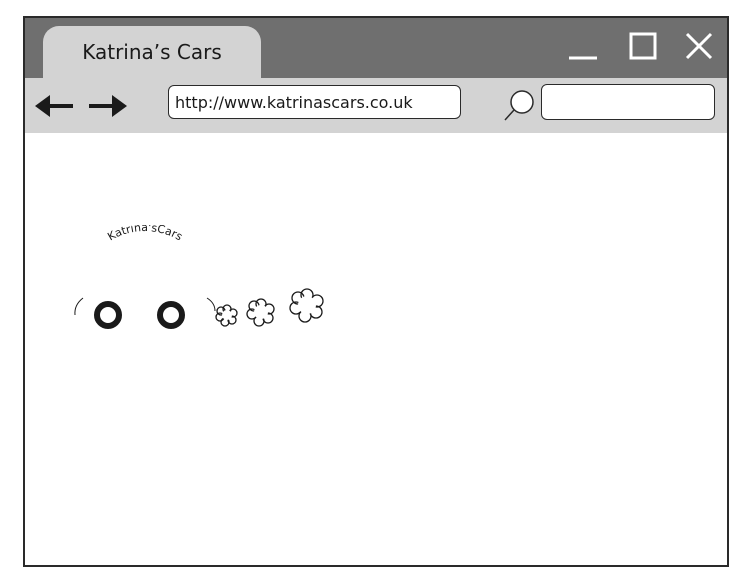 This screenshot has height=582, width=753. What do you see at coordinates (209, 280) in the screenshot?
I see `katrinas-cars-logo: Katrina'sCars` at bounding box center [209, 280].